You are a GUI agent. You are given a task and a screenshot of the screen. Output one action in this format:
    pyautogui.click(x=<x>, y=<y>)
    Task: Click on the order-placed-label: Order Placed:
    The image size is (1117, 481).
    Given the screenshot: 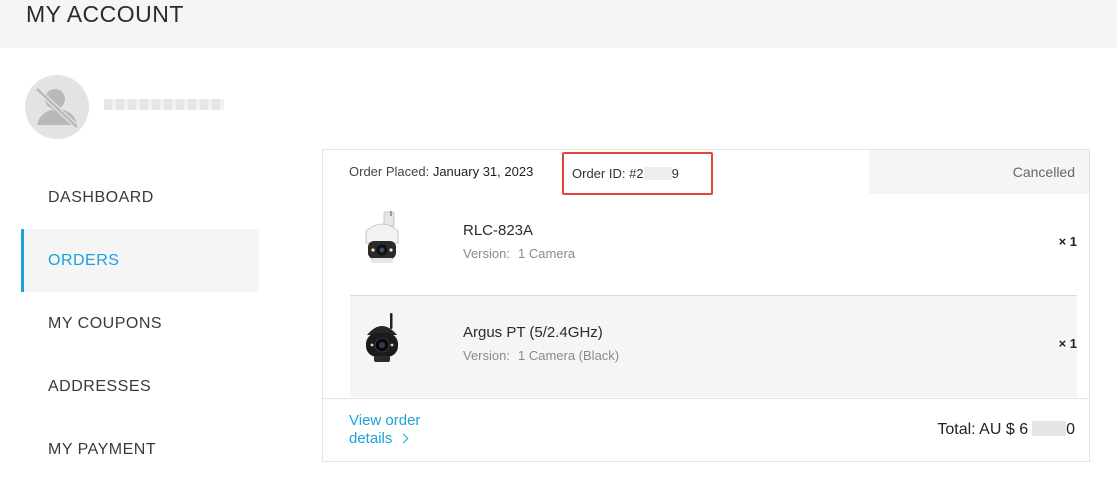 What is the action you would take?
    pyautogui.click(x=389, y=171)
    